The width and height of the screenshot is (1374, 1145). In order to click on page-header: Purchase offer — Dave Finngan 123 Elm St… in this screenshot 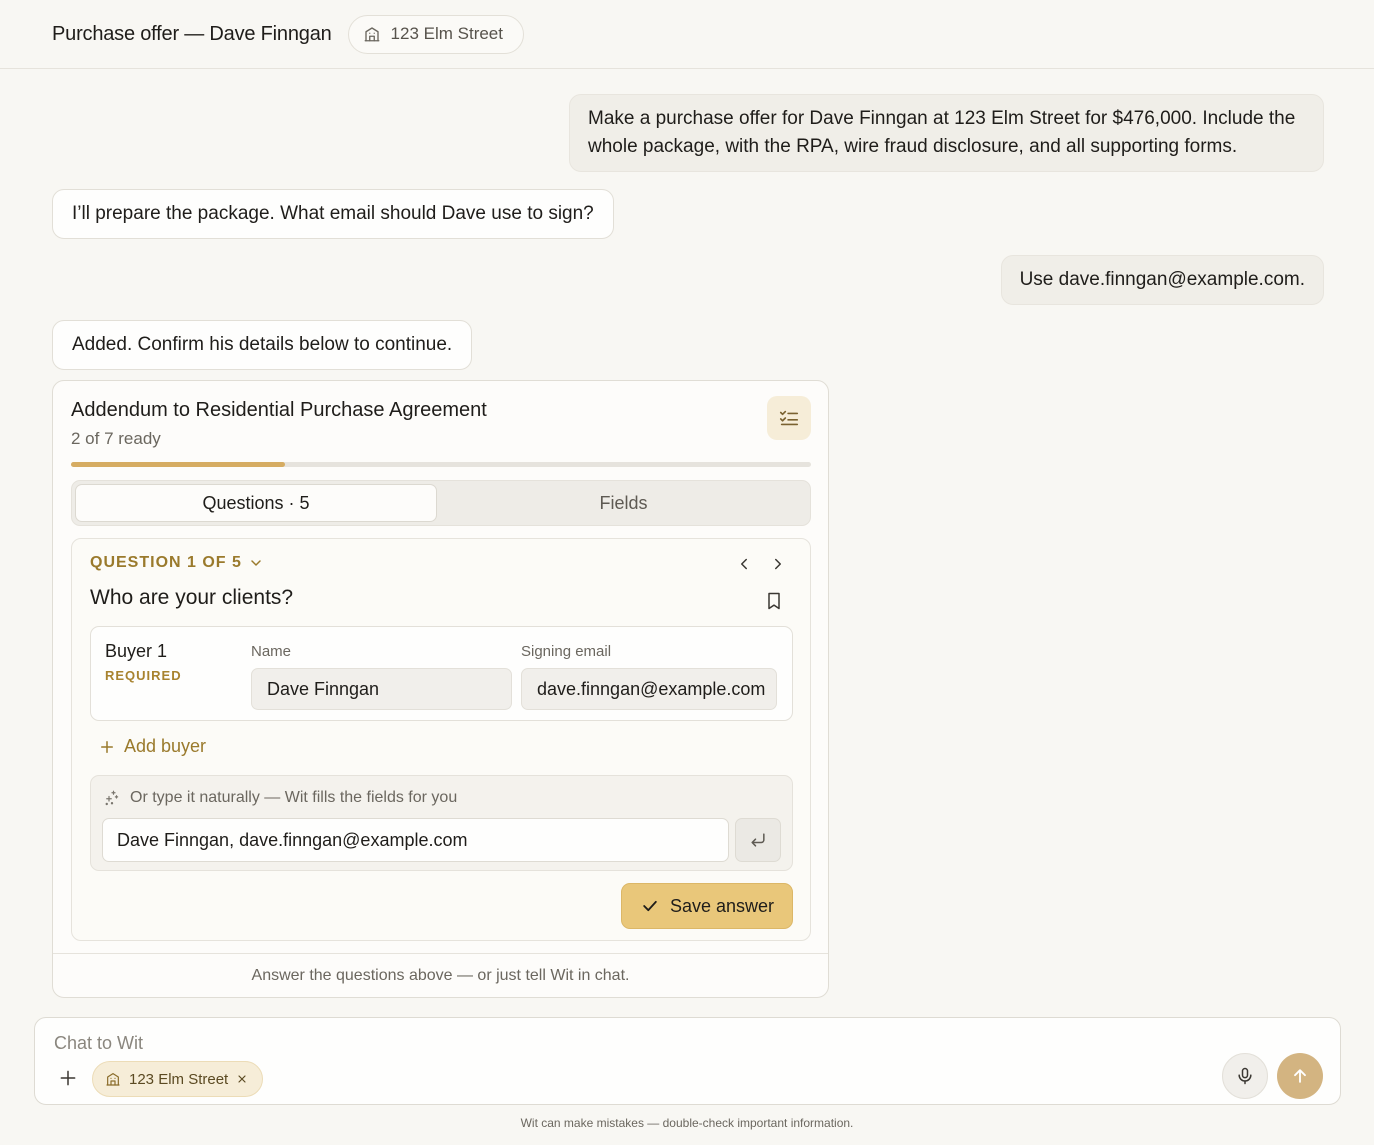, I will do `click(687, 34)`.